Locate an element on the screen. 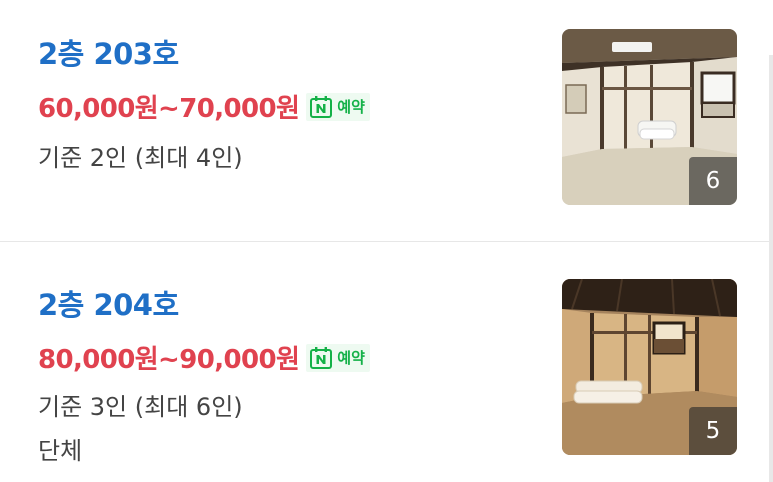  price-line: 80,000원~90,000원 예약 is located at coordinates (204, 357).